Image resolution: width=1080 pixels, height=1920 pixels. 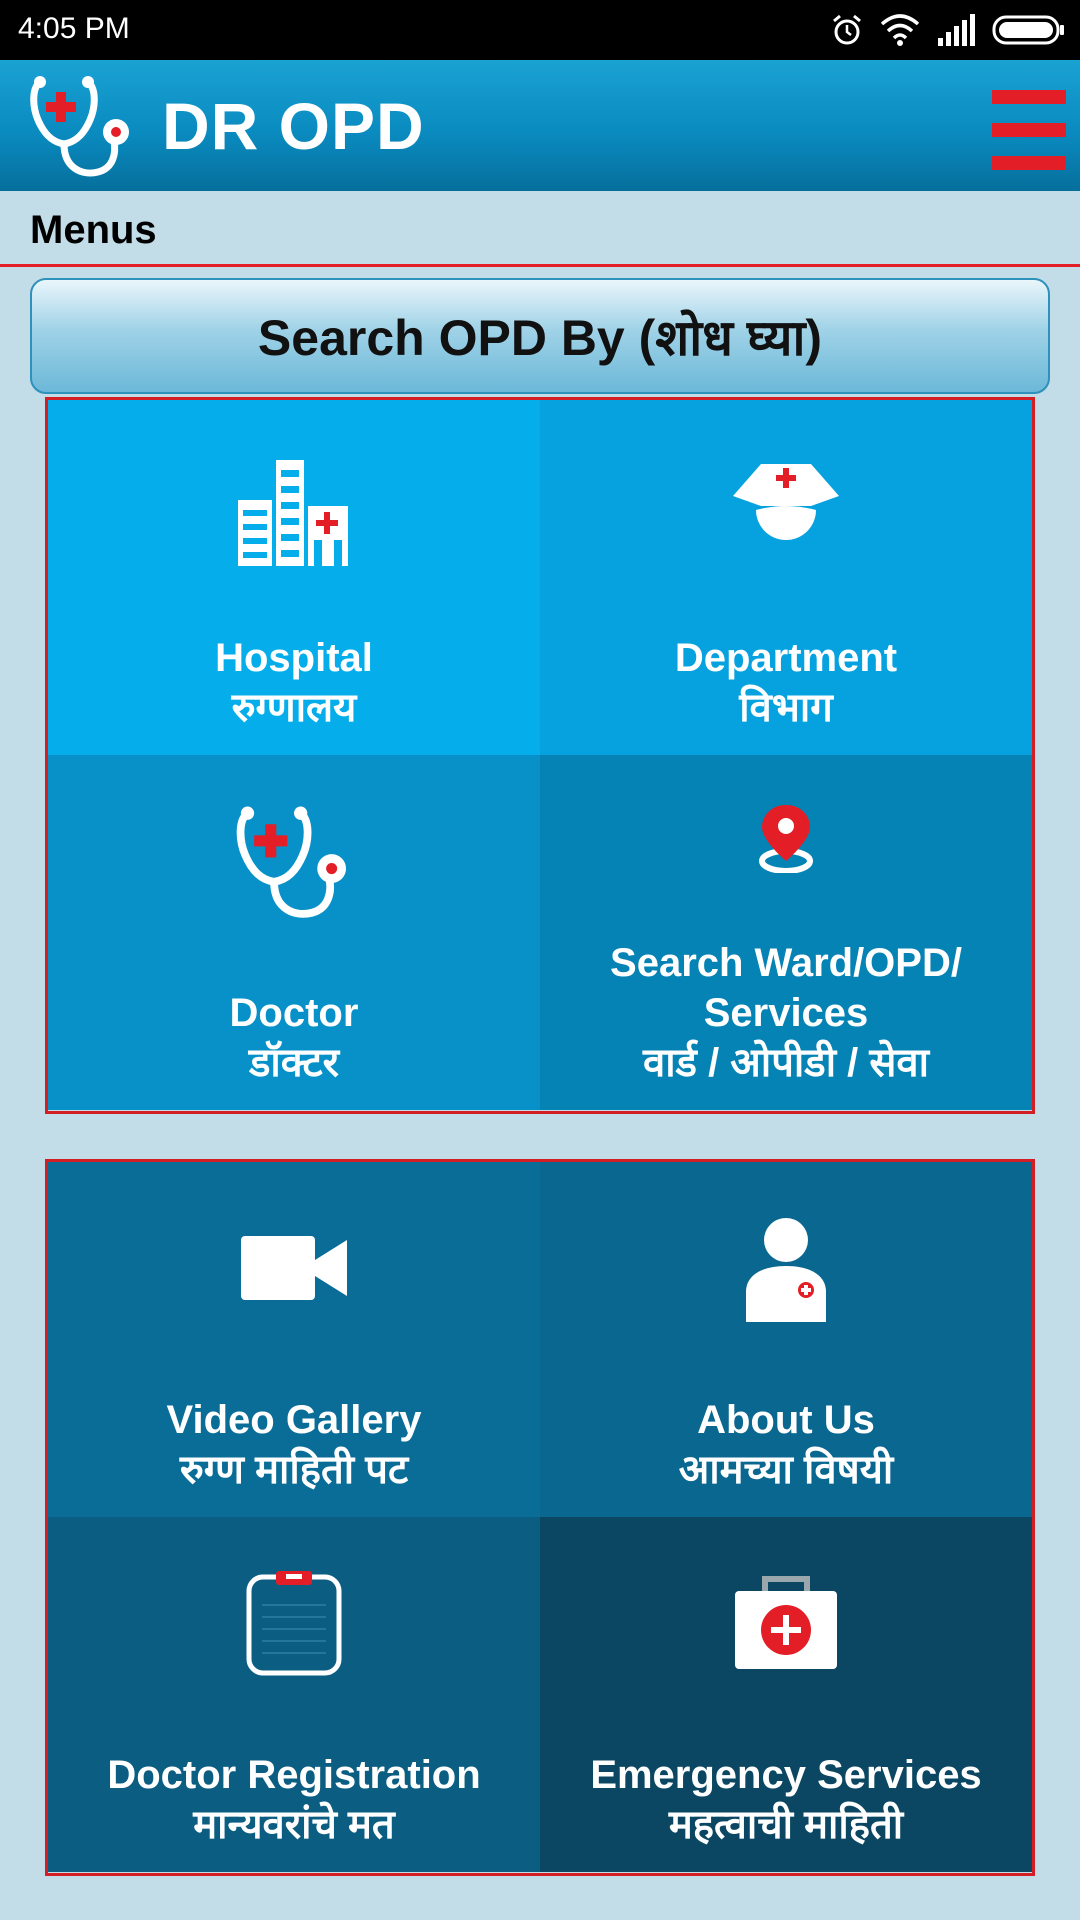 I want to click on first-aid-kit-icon, so click(x=786, y=1622).